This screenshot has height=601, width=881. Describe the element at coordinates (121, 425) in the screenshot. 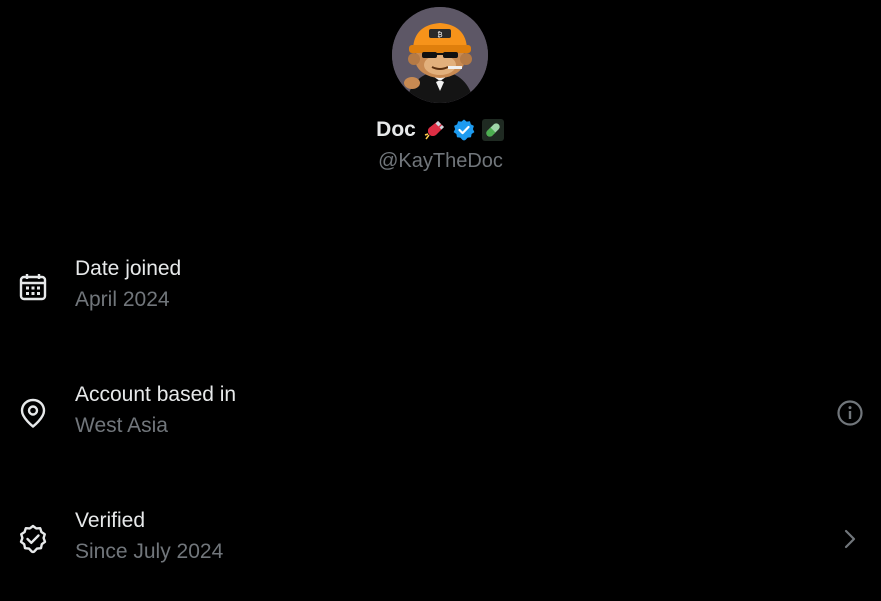

I see `account-based-in-value: West Asia` at that location.